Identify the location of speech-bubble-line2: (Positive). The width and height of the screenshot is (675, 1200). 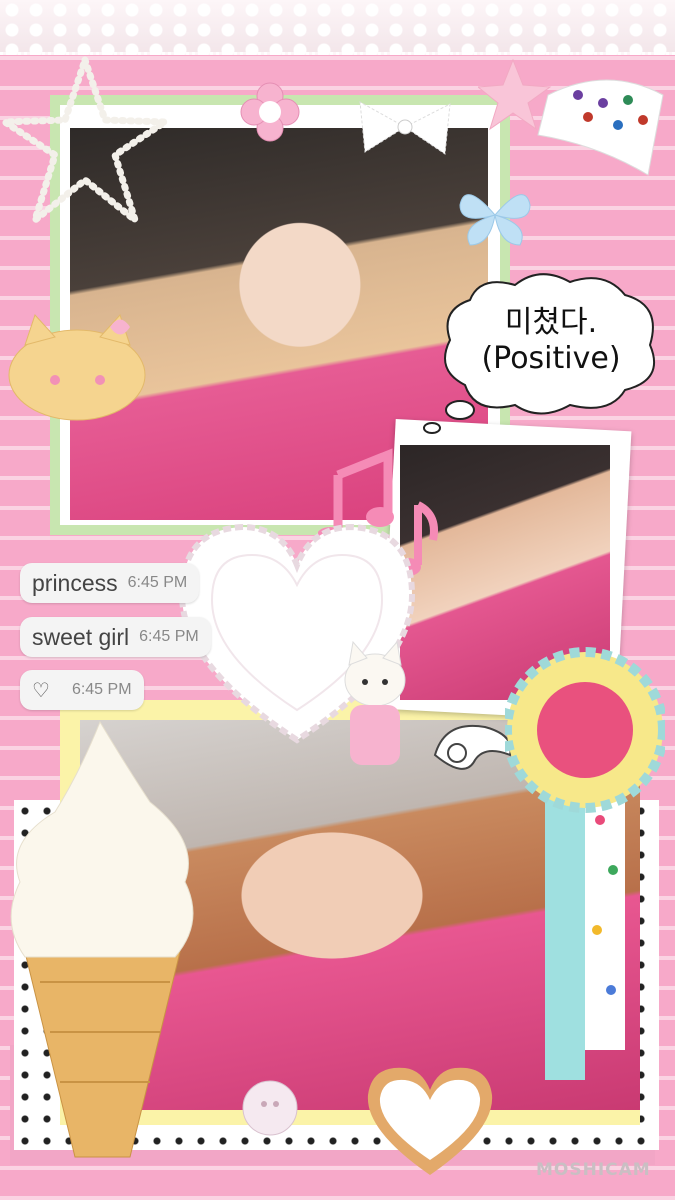
(551, 358).